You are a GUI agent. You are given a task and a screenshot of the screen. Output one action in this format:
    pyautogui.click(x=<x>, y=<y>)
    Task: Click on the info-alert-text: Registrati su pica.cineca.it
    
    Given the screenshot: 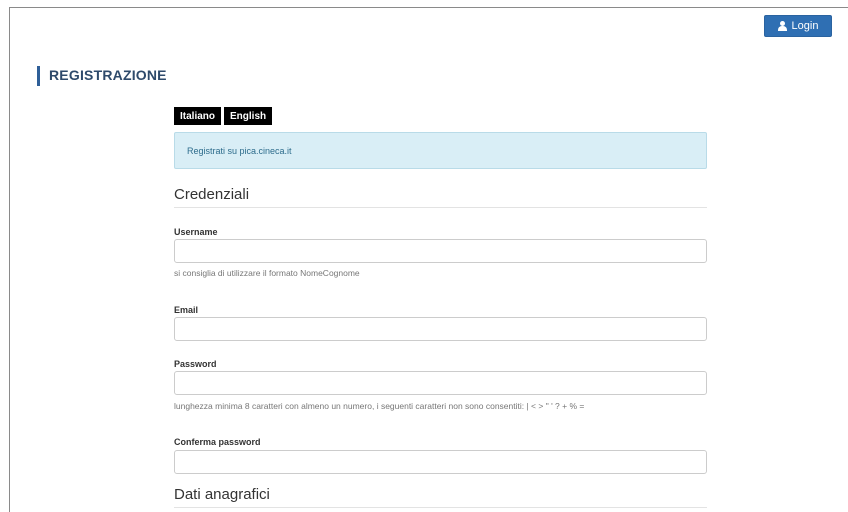 What is the action you would take?
    pyautogui.click(x=239, y=150)
    